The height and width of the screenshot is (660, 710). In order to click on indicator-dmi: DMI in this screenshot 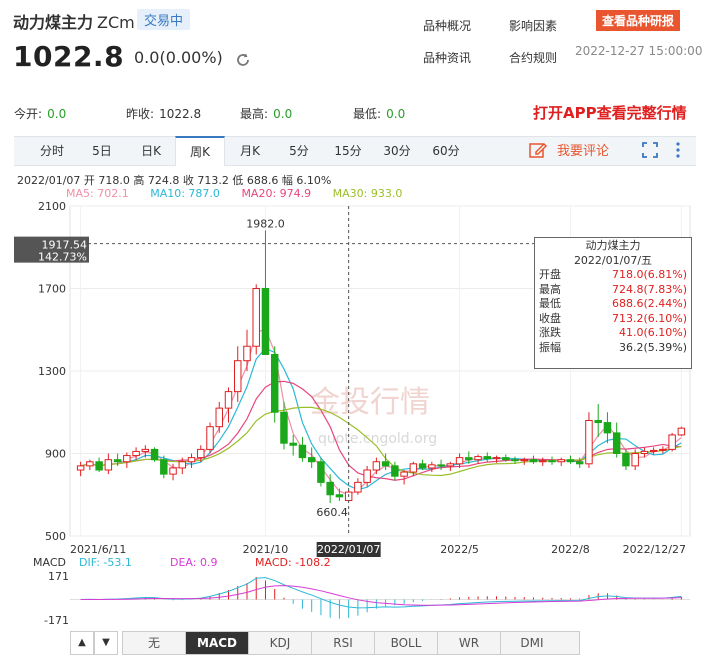, I will do `click(532, 643)`.